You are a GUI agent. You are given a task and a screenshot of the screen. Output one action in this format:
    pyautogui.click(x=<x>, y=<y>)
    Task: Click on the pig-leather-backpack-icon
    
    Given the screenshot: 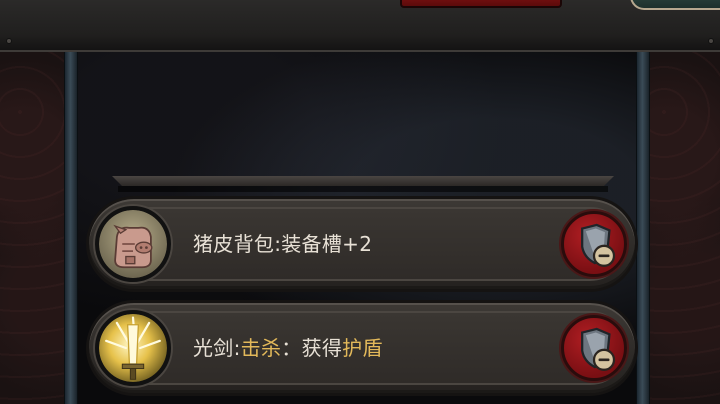 What is the action you would take?
    pyautogui.click(x=133, y=244)
    